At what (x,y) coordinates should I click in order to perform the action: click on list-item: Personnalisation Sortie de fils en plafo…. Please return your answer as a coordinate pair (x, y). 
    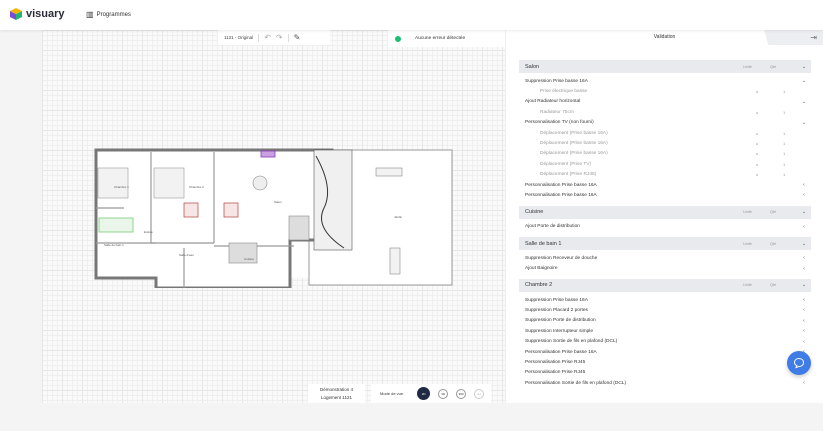
    Looking at the image, I should click on (665, 383).